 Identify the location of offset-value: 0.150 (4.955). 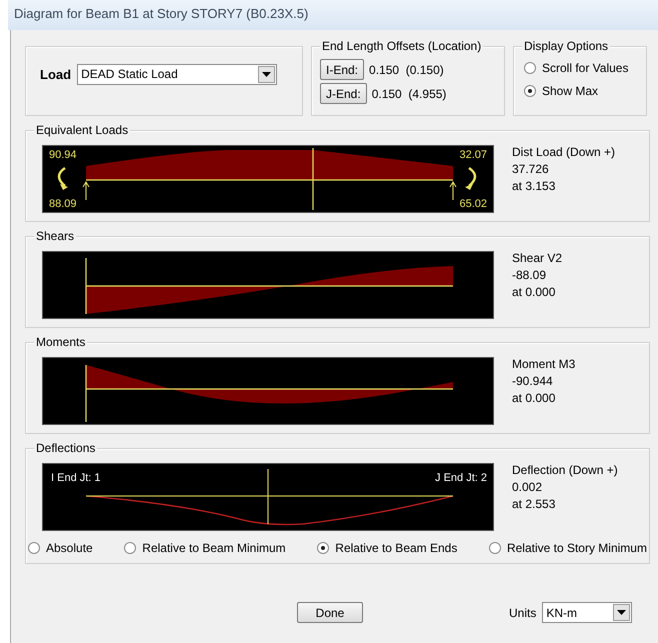
(409, 93).